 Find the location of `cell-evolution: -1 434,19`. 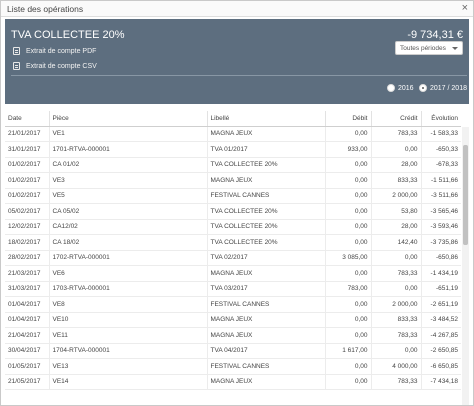

cell-evolution: -1 434,19 is located at coordinates (440, 273).